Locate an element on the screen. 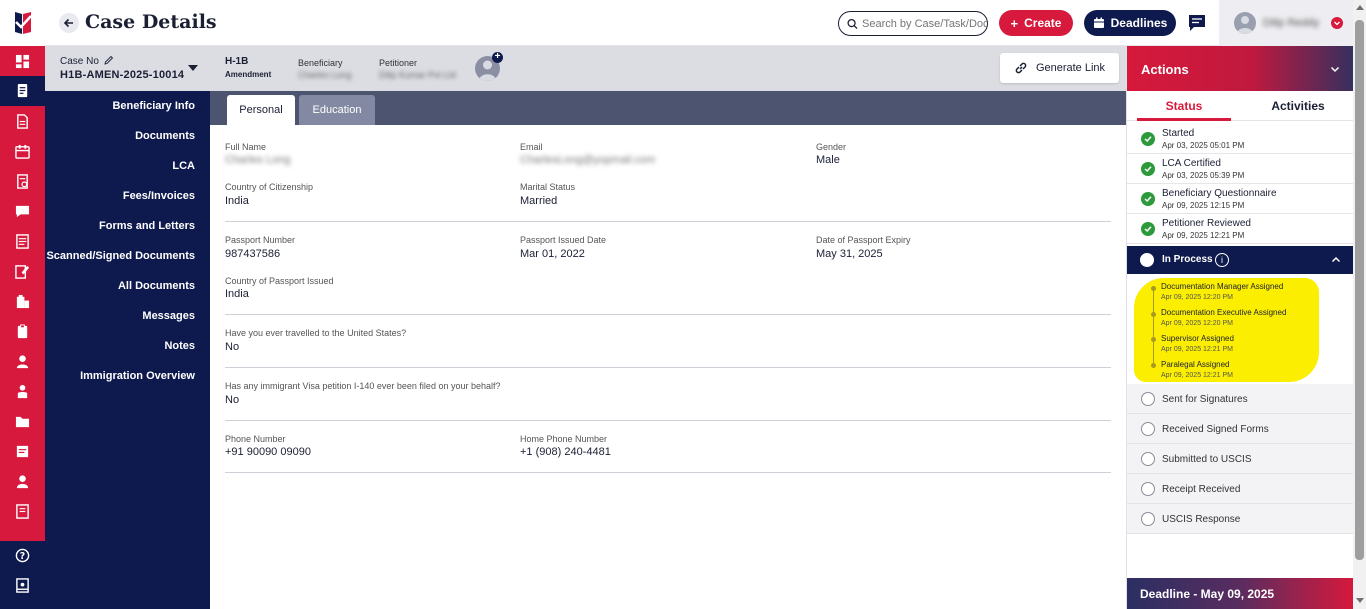 The image size is (1366, 609). tab-activities: Activities is located at coordinates (1298, 106).